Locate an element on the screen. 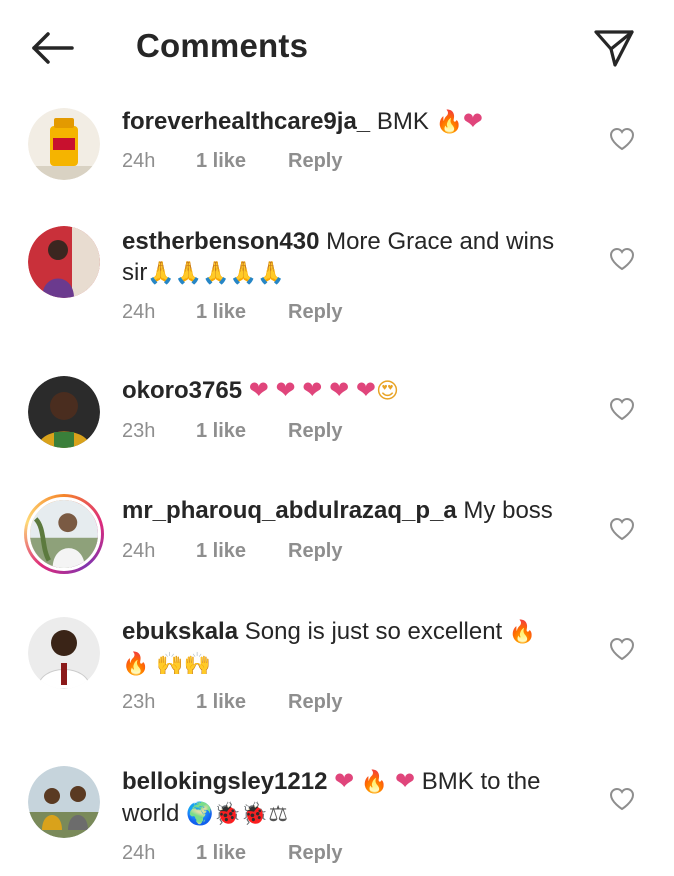 Image resolution: width=674 pixels, height=876 pixels. back-arrow-icon is located at coordinates (52, 48).